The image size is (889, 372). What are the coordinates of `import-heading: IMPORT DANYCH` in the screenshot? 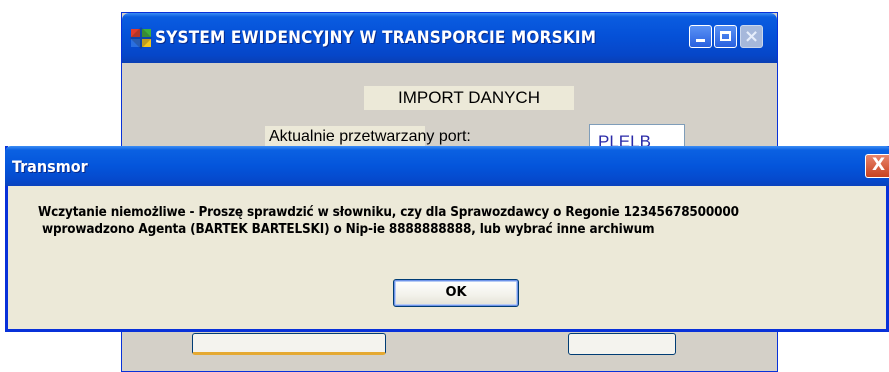 It's located at (469, 98).